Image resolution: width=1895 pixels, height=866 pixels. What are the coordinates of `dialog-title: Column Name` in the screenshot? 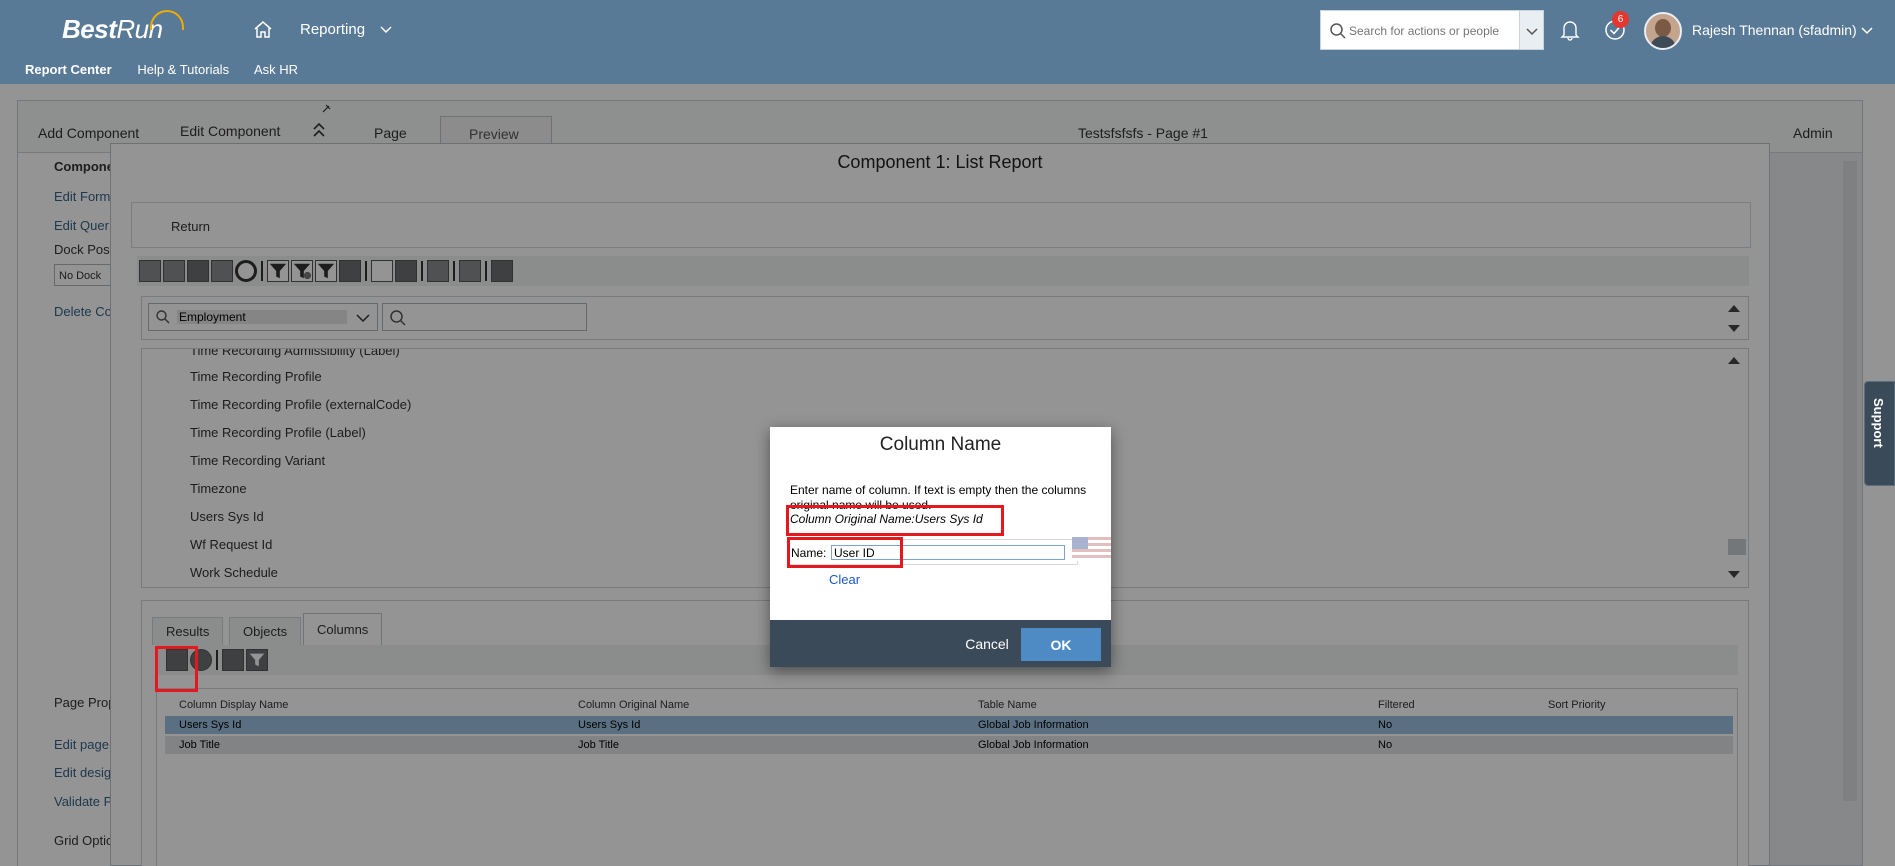 It's located at (940, 444).